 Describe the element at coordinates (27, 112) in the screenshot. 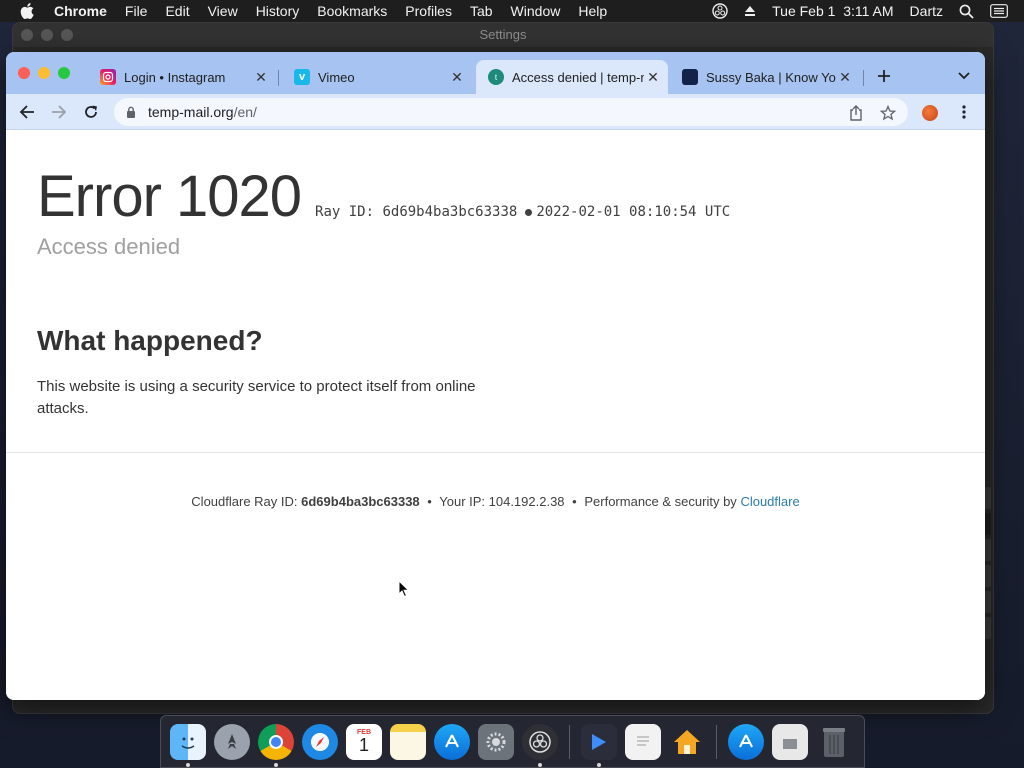

I see `back-icon` at that location.